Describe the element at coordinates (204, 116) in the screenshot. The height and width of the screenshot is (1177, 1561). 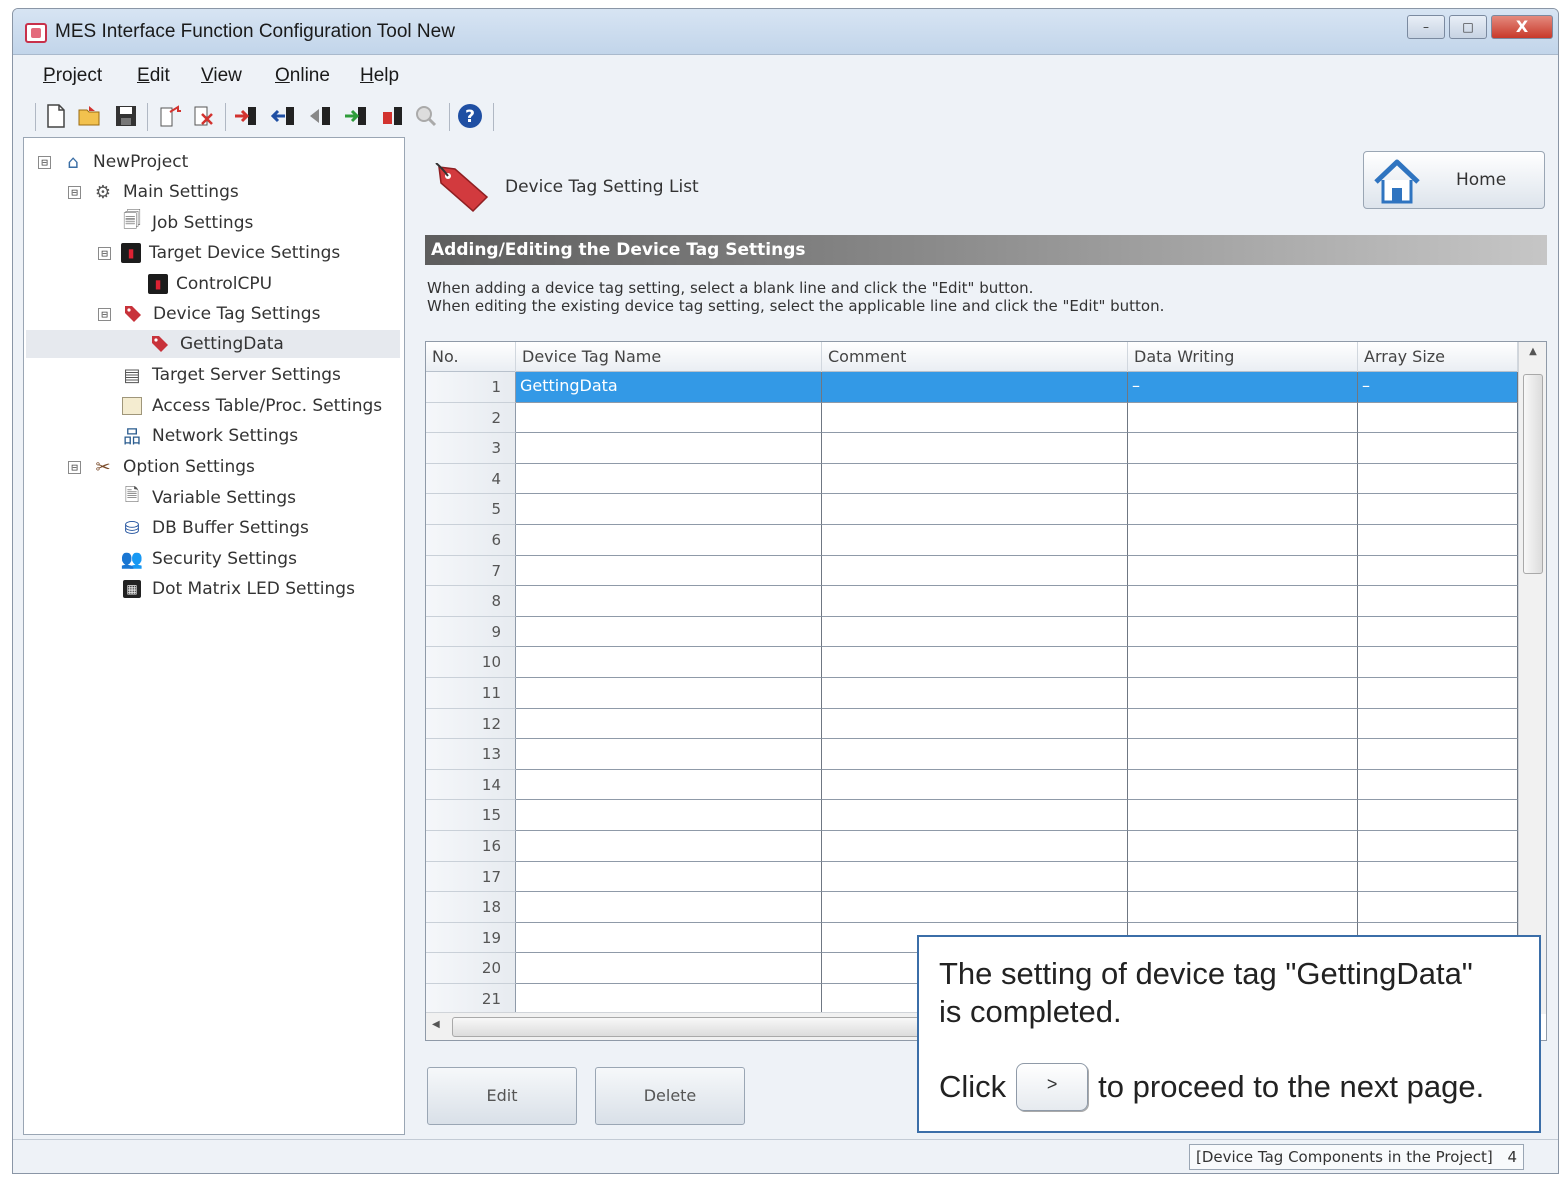
I see `delete-icon` at that location.